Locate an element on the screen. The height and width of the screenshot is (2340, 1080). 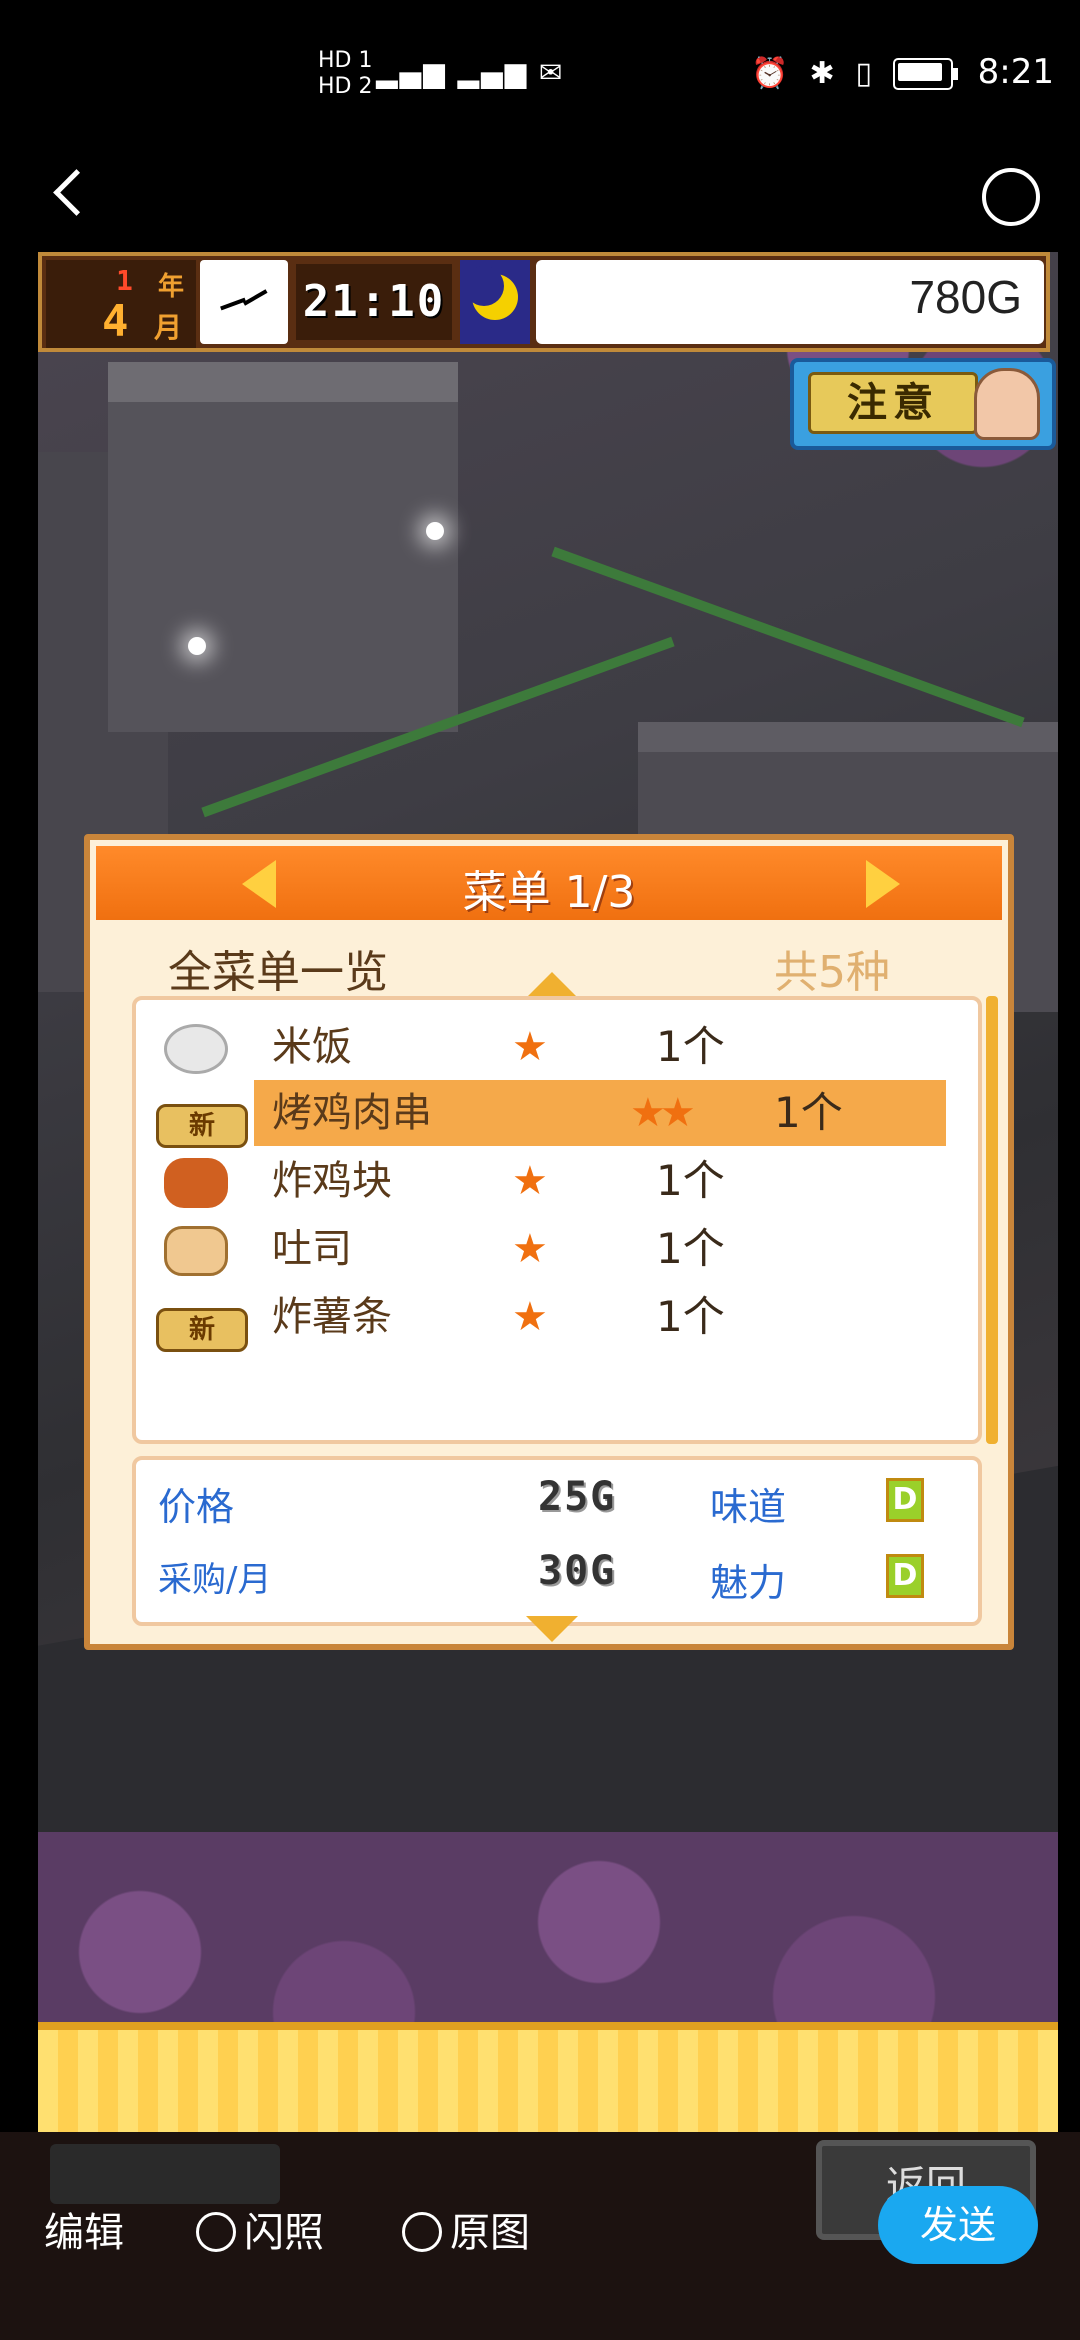
building is located at coordinates (283, 547).